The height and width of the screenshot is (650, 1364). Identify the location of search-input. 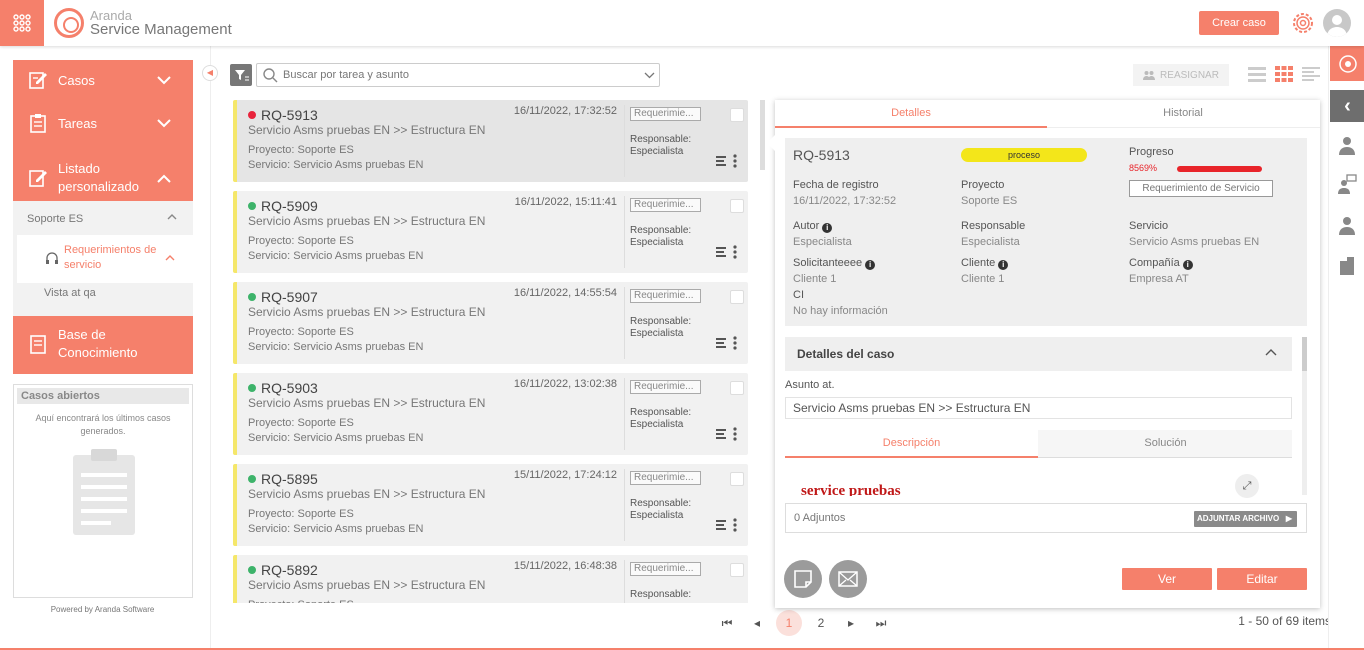
(458, 75).